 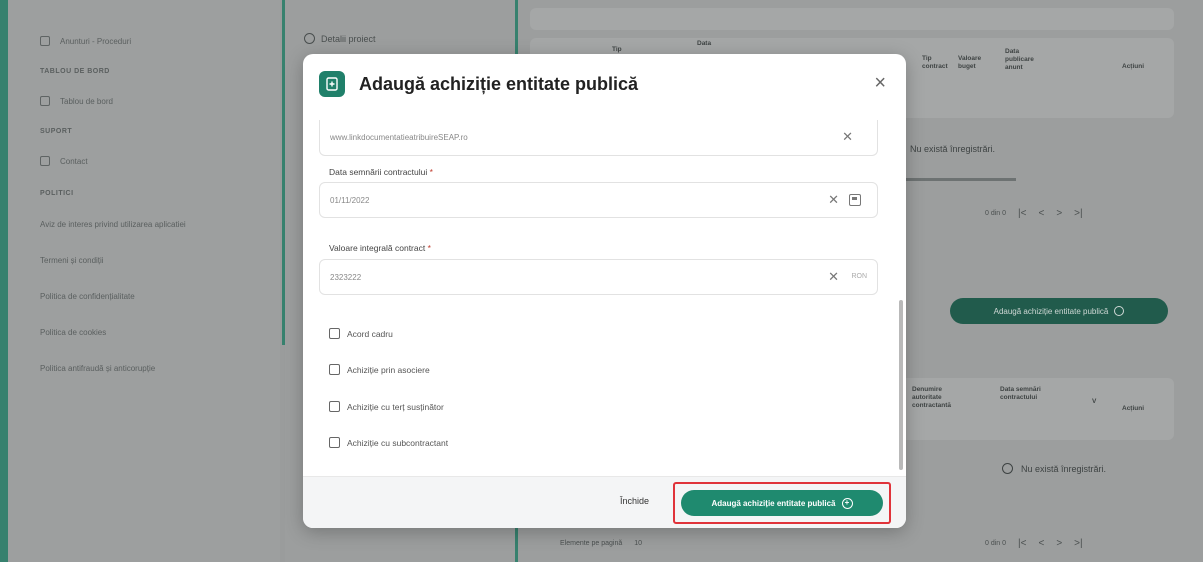 I want to click on sidebar-item-antifraud: Politica antifraudă și anticorupție, so click(x=97, y=368).